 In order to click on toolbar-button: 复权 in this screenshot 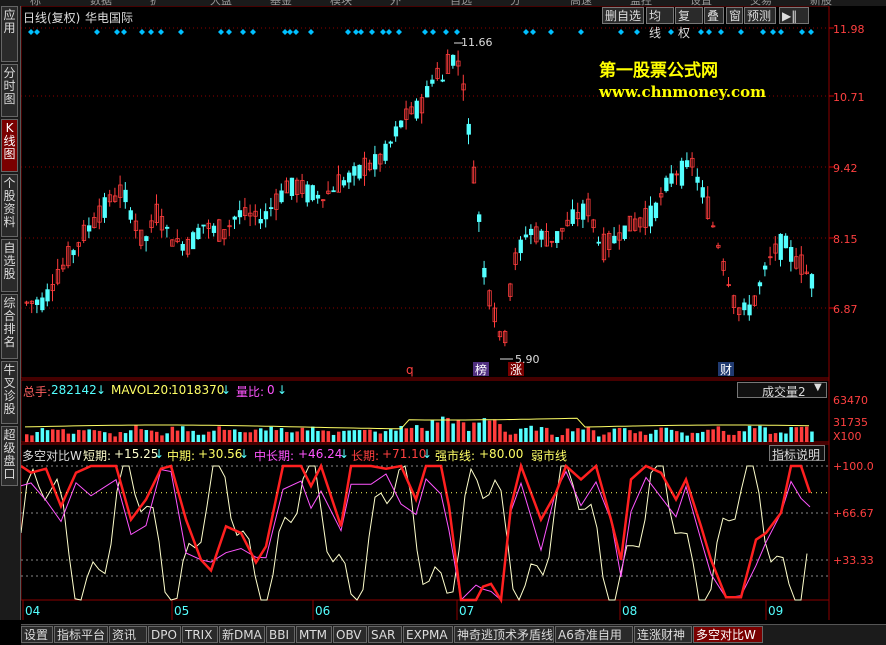, I will do `click(689, 23)`.